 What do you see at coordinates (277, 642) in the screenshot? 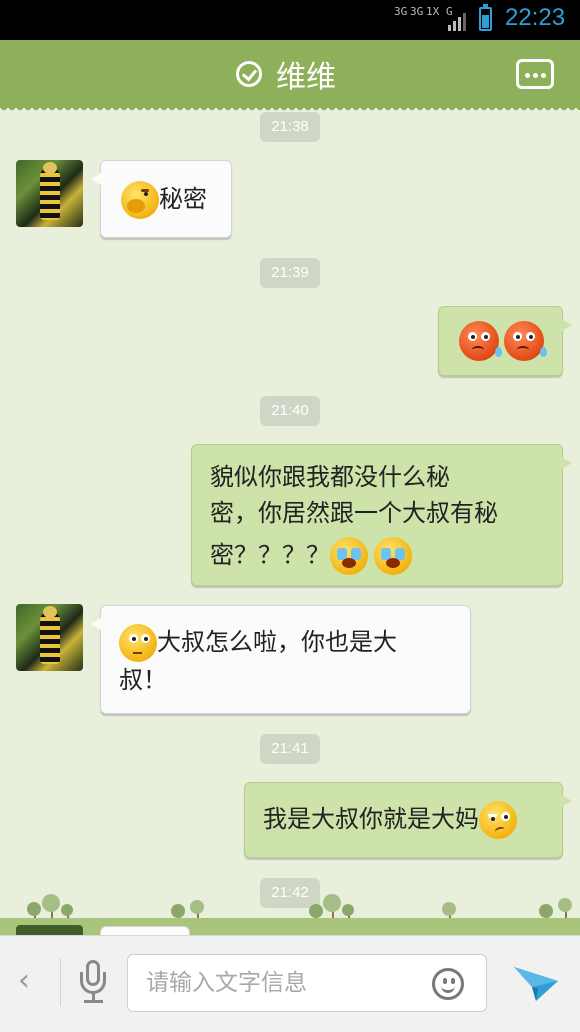
I see `message-text-line: 大叔怎么啦，你也是大` at bounding box center [277, 642].